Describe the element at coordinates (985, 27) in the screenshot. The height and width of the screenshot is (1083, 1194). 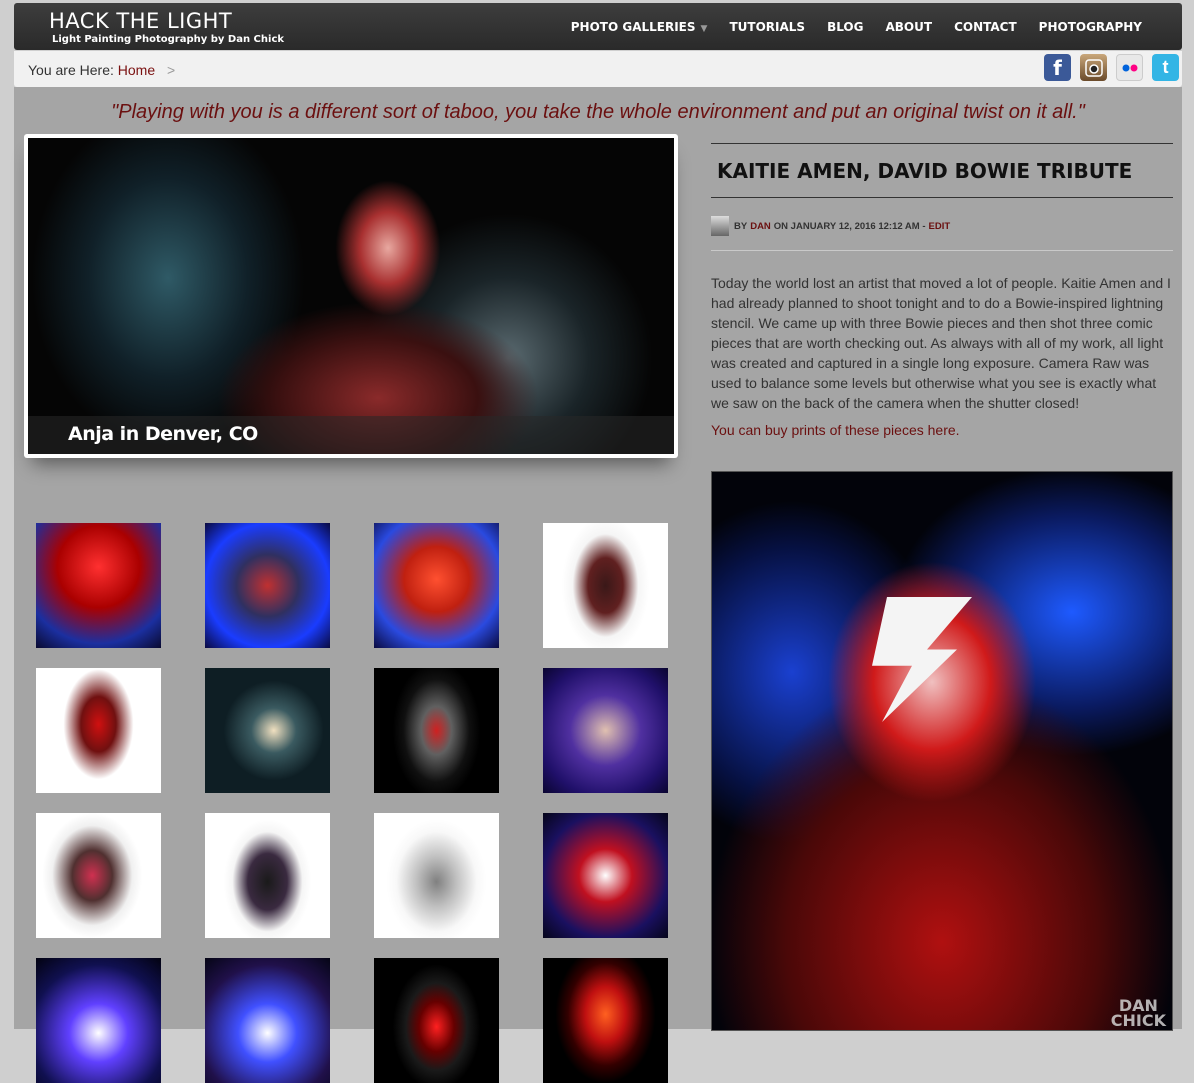
I see `nav-contact: CONTACT` at that location.